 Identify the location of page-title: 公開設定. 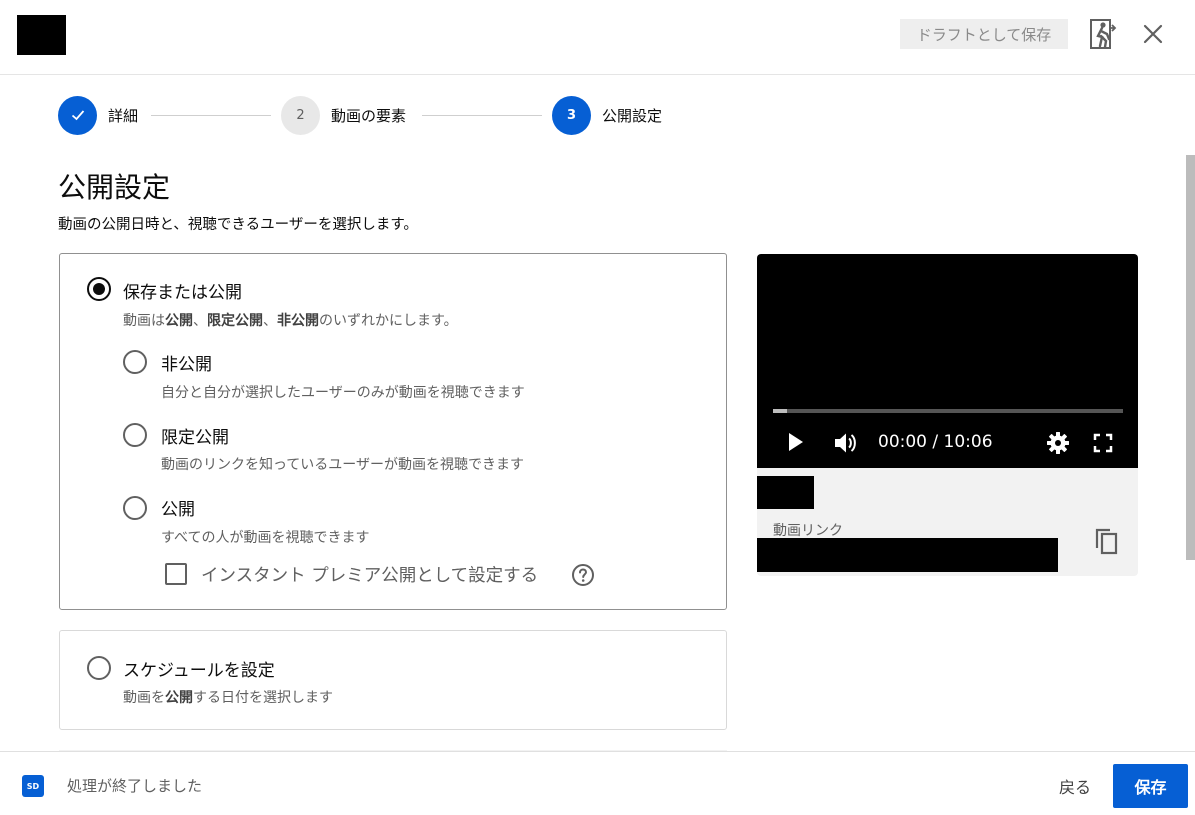
(114, 187).